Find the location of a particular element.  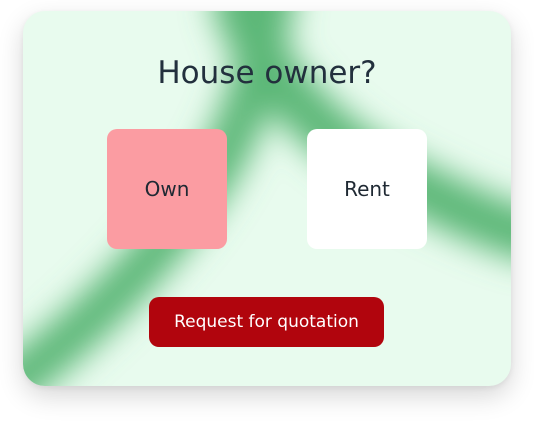

option-own-button: Own is located at coordinates (167, 189).